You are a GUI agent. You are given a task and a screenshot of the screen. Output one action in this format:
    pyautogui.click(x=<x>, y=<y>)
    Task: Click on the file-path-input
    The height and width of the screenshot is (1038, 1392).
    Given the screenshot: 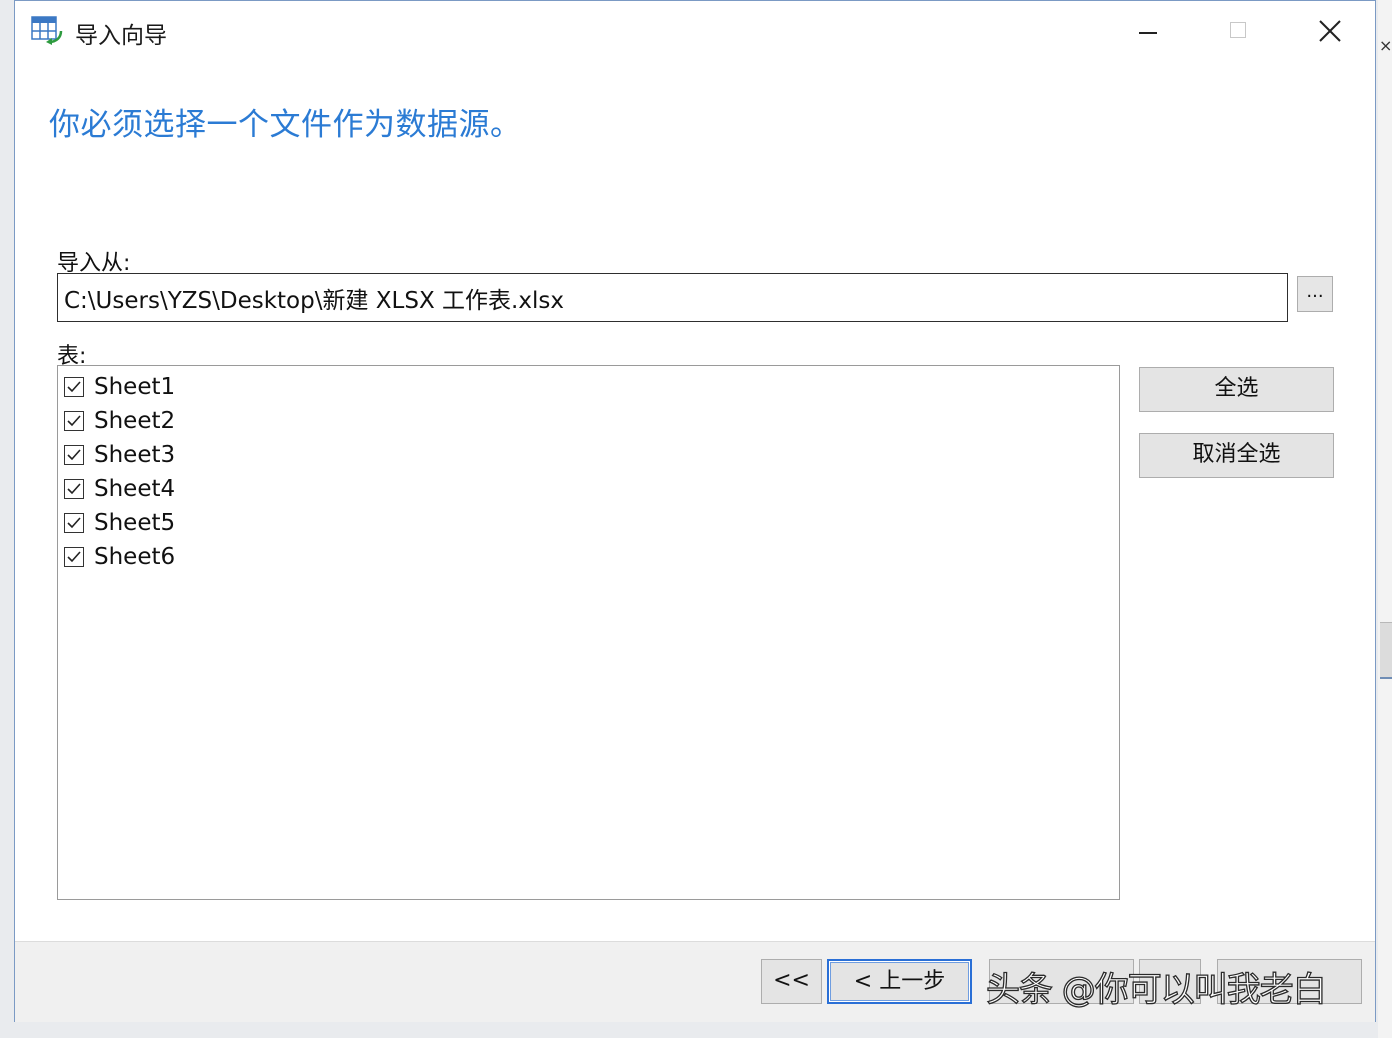 What is the action you would take?
    pyautogui.click(x=672, y=297)
    